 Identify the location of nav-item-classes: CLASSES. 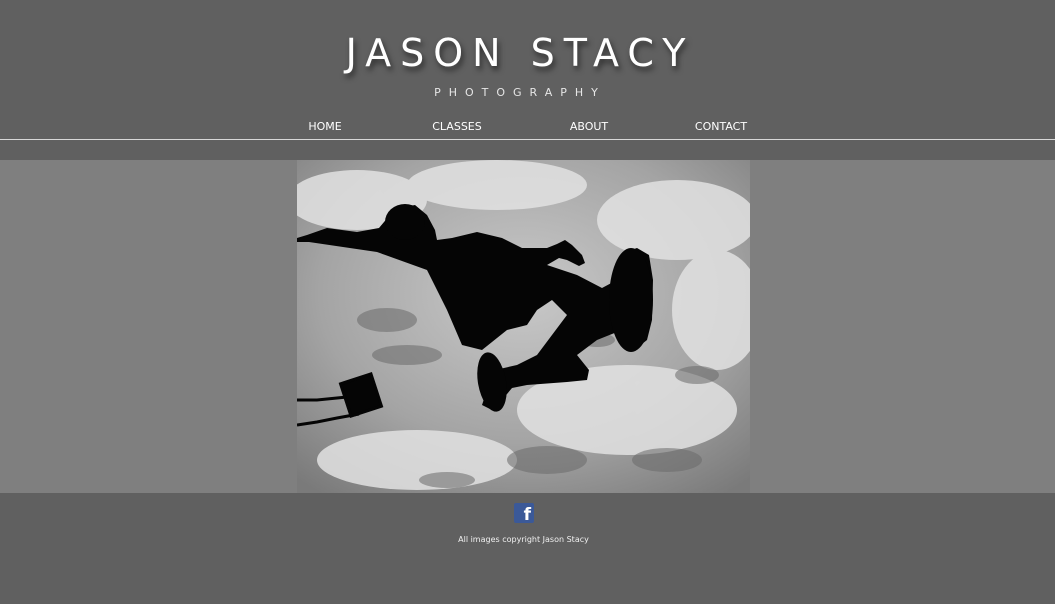
(457, 127).